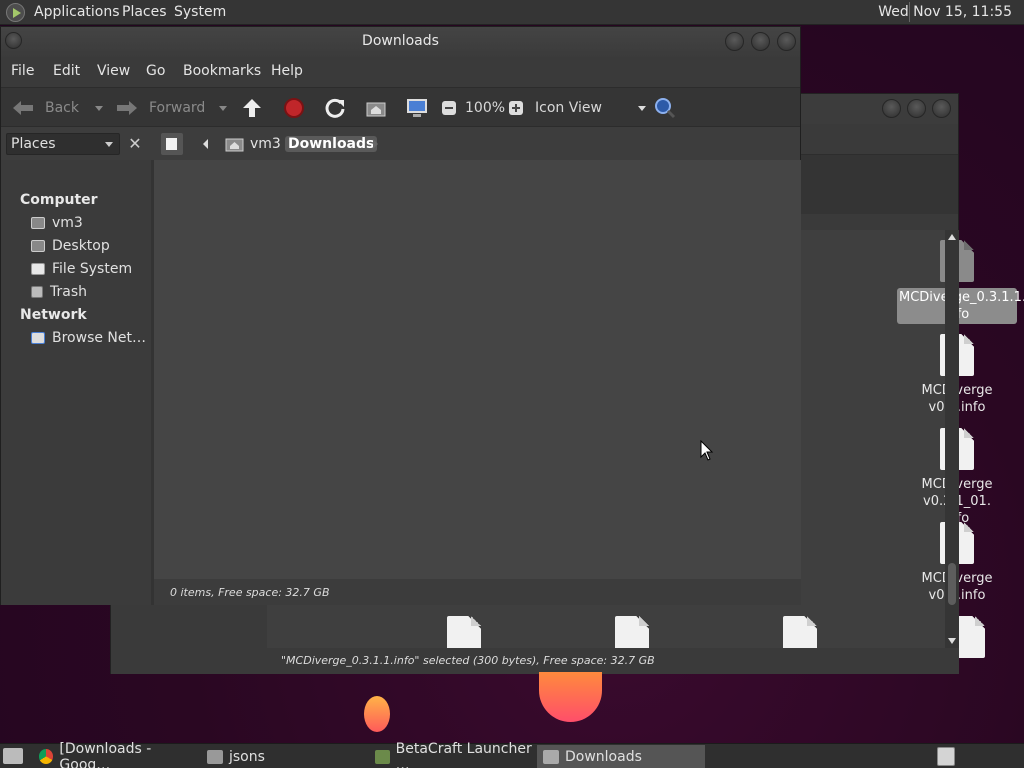 The image size is (1024, 768). Describe the element at coordinates (172, 144) in the screenshot. I see `edit-location-icon` at that location.